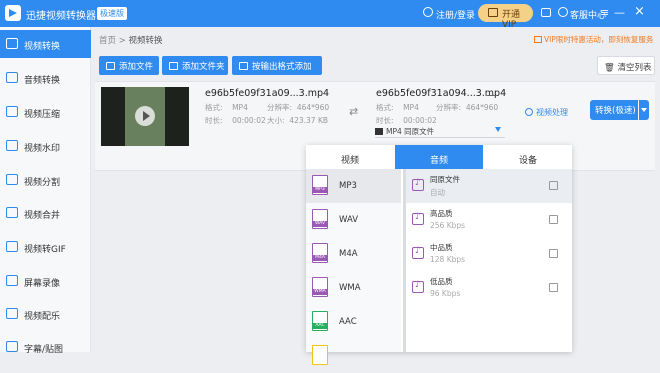 Image resolution: width=660 pixels, height=373 pixels. Describe the element at coordinates (614, 110) in the screenshot. I see `convert-button: 转换(极速)` at that location.